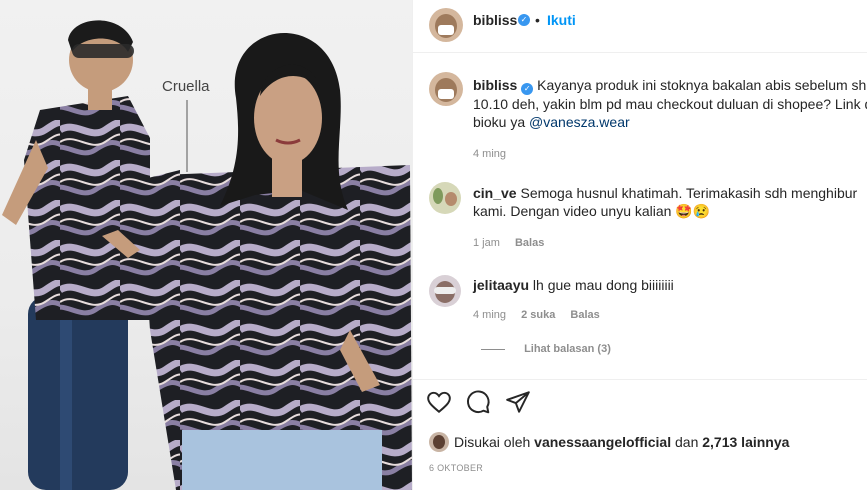 The width and height of the screenshot is (867, 490). What do you see at coordinates (456, 468) in the screenshot?
I see `post-date: 6 OKTOBER` at bounding box center [456, 468].